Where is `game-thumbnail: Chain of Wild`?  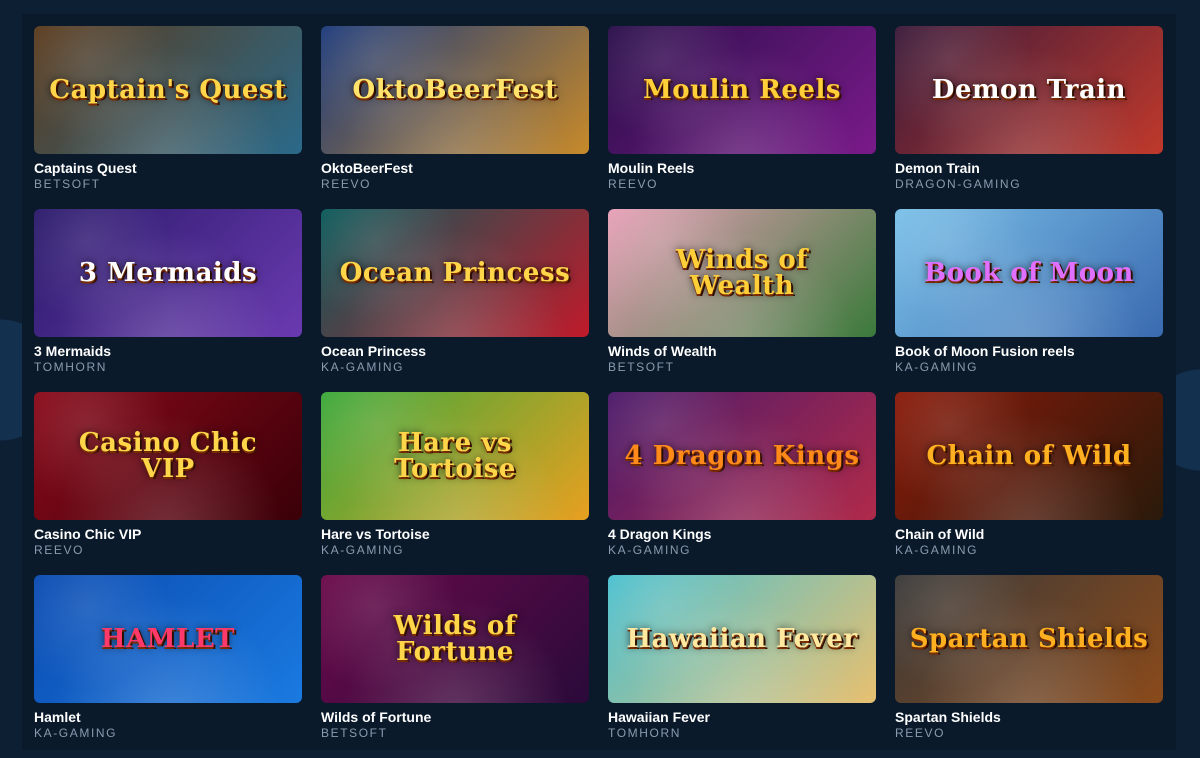 game-thumbnail: Chain of Wild is located at coordinates (1029, 456).